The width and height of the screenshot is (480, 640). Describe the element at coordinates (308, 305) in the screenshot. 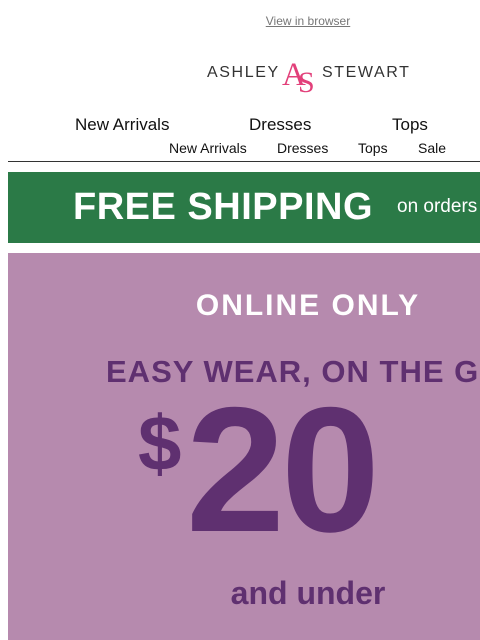

I see `promo-tag: ONLINE ONLY` at that location.